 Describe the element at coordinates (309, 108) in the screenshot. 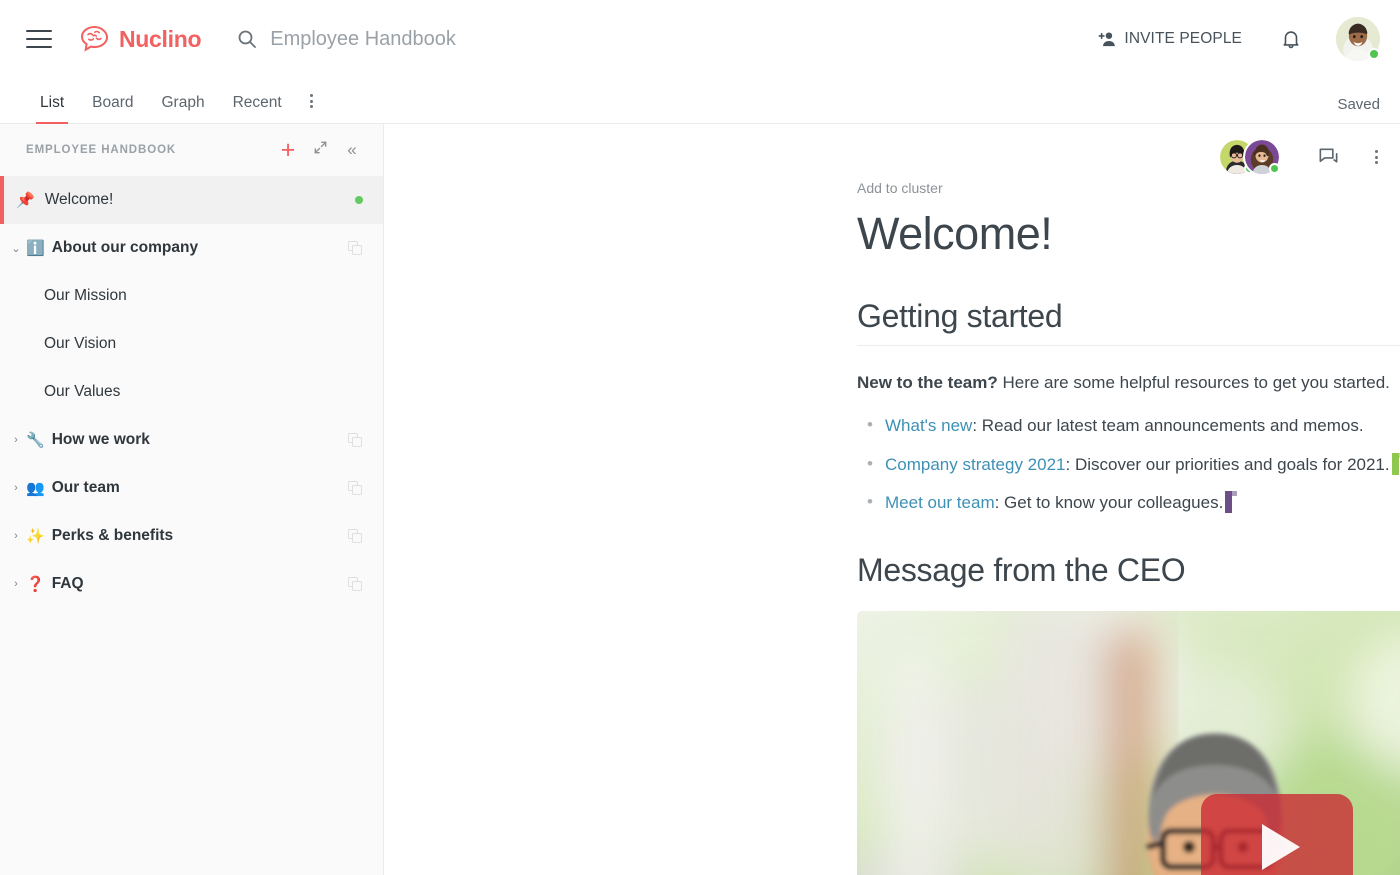

I see `tab-more-options-icon` at that location.